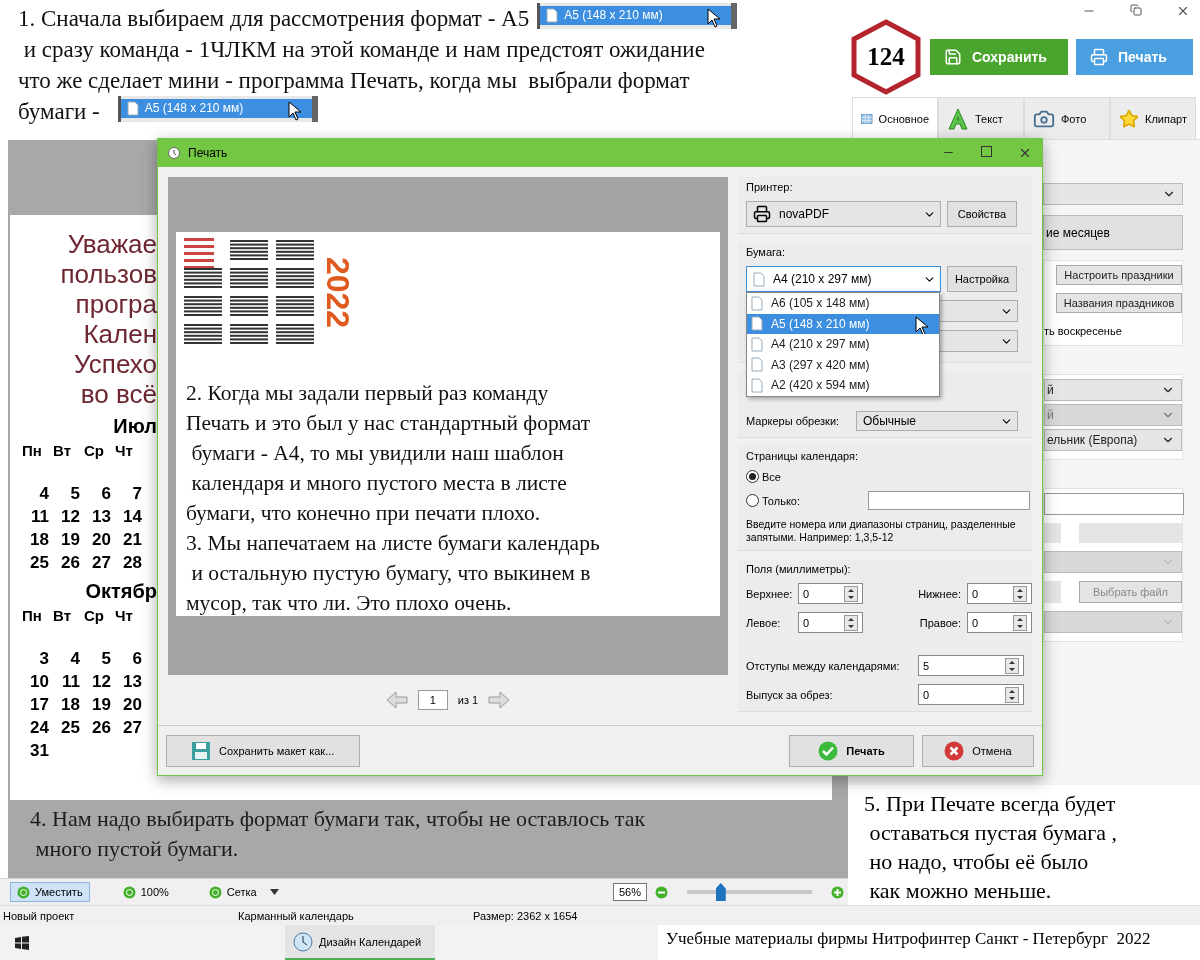  What do you see at coordinates (939, 622) in the screenshot?
I see `field-label: Правое:` at bounding box center [939, 622].